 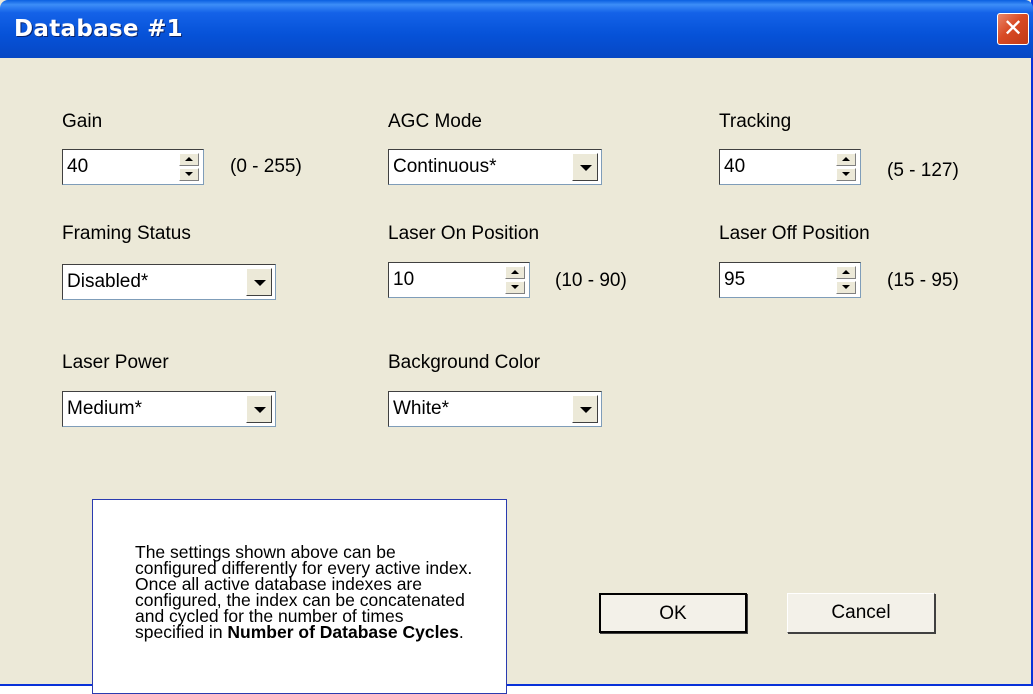 I want to click on gain-value: 40, so click(x=77, y=167).